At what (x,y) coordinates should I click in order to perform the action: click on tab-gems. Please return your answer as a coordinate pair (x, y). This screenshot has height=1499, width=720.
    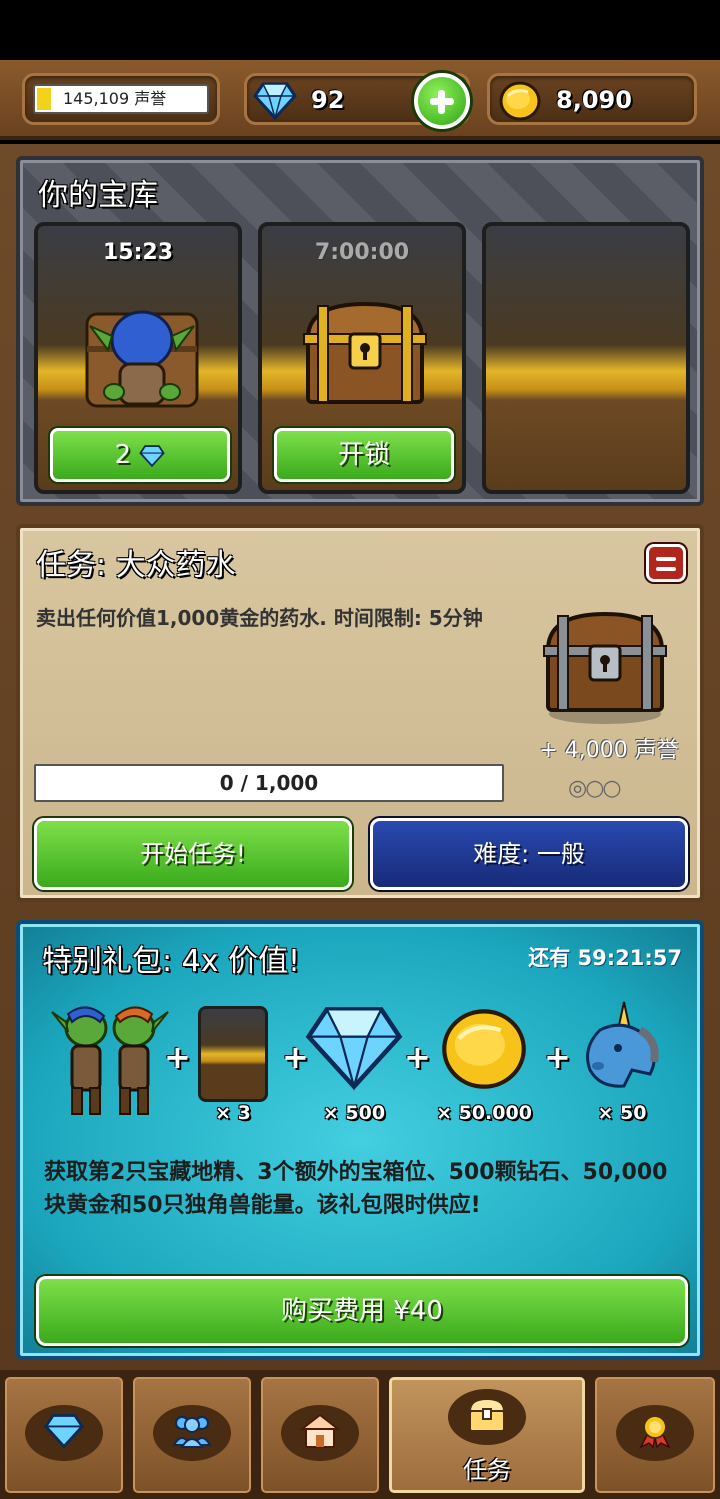
    Looking at the image, I should click on (64, 1435).